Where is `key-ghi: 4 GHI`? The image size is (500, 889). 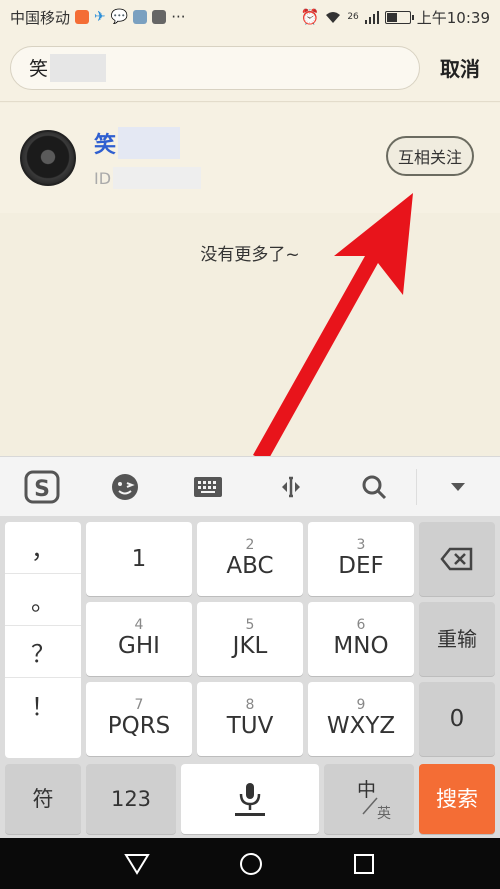
key-ghi: 4 GHI is located at coordinates (139, 639).